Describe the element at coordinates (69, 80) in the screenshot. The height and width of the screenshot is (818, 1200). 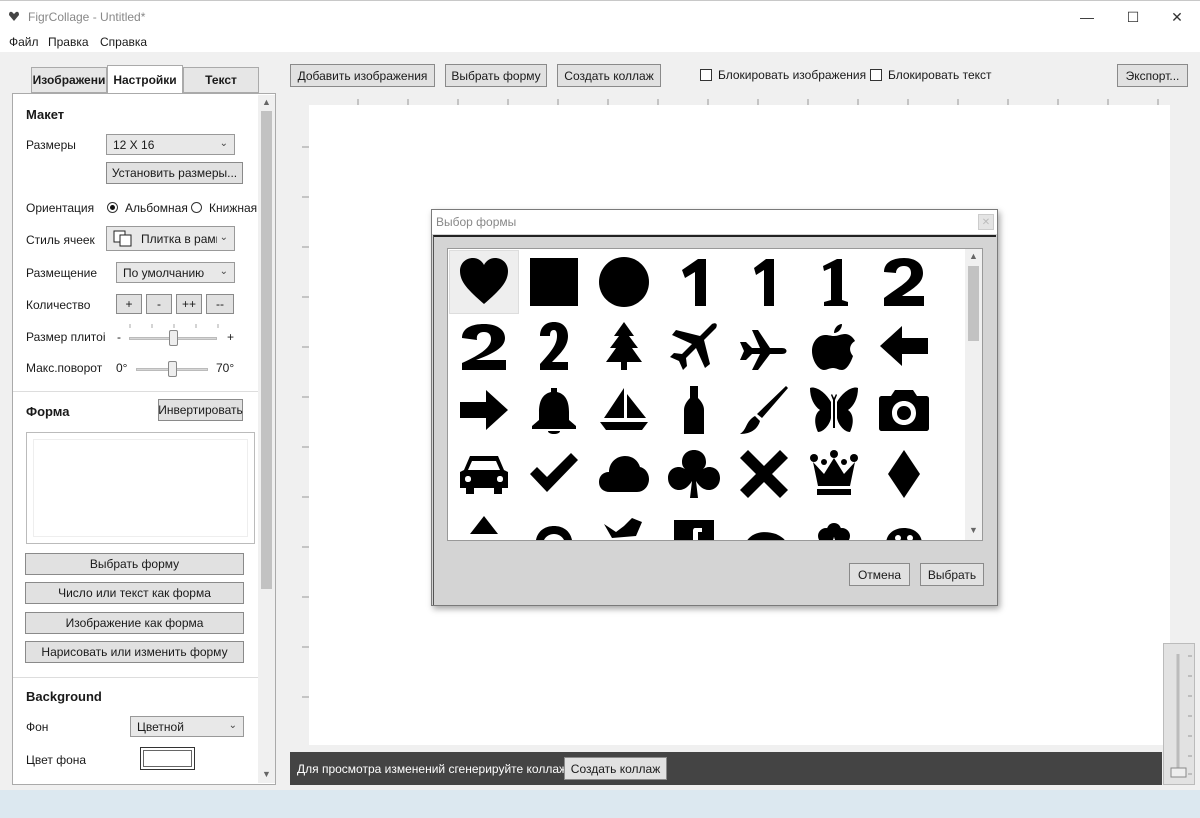
I see `tab-images: Изображени` at that location.